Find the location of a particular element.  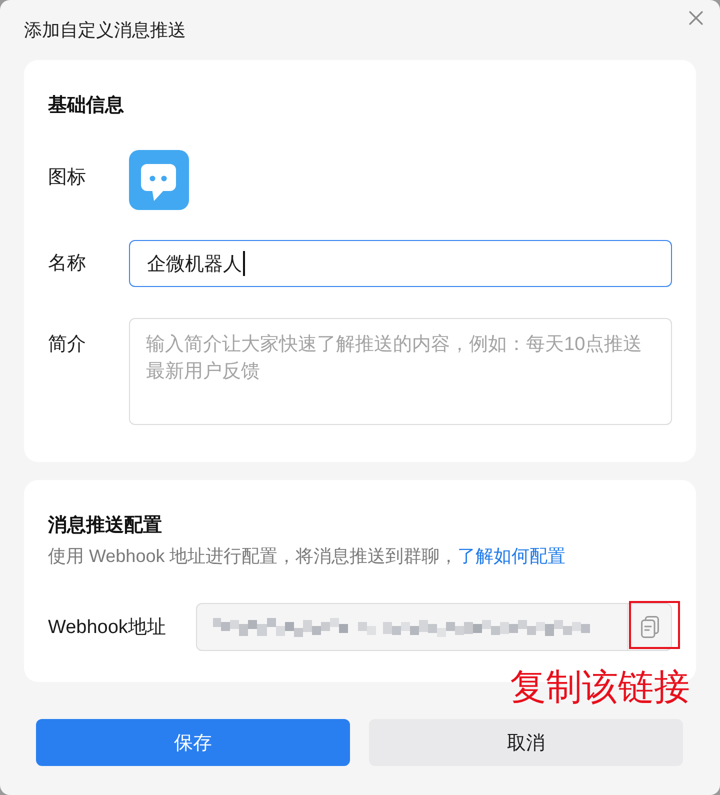

close-icon is located at coordinates (696, 18).